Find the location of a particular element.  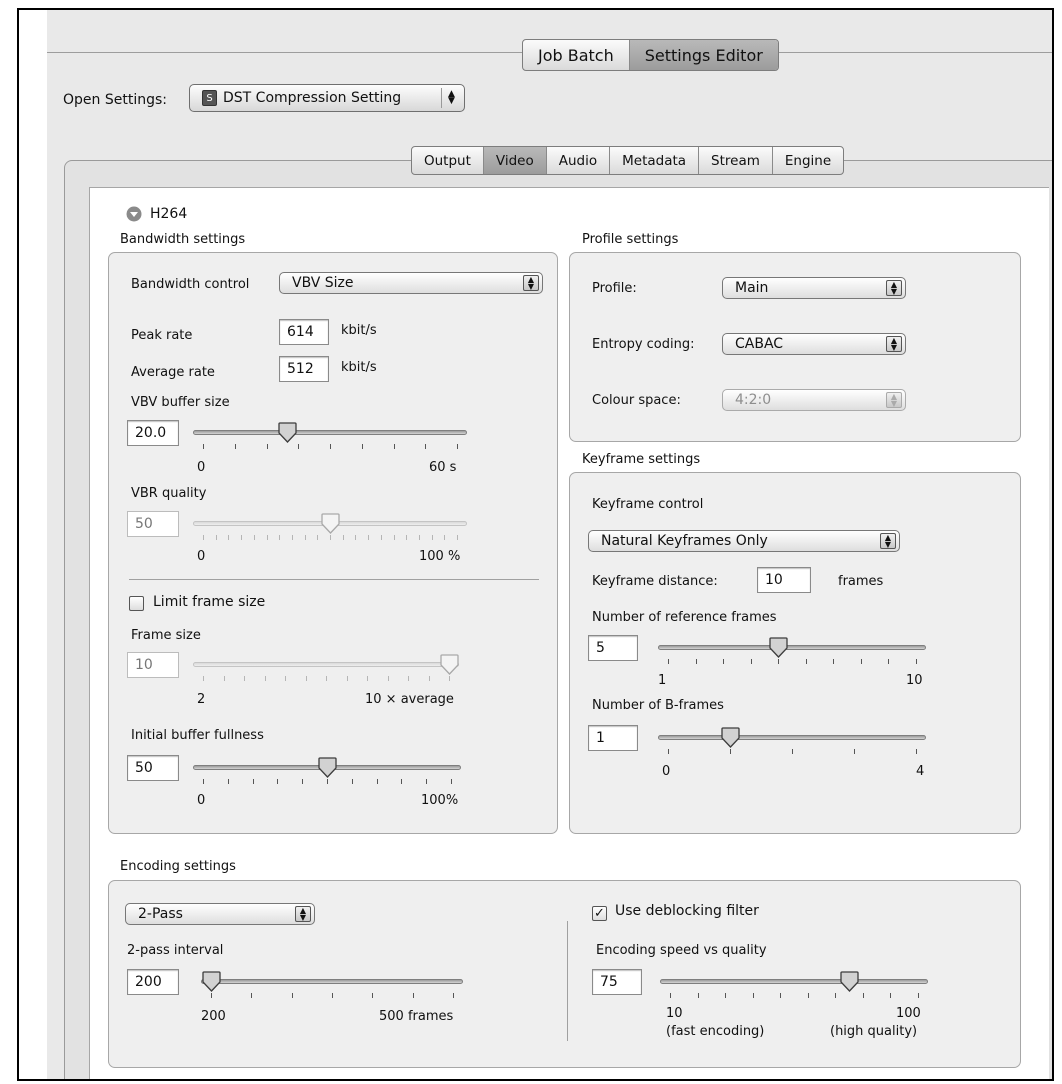

tab-audio: Audio is located at coordinates (579, 160).